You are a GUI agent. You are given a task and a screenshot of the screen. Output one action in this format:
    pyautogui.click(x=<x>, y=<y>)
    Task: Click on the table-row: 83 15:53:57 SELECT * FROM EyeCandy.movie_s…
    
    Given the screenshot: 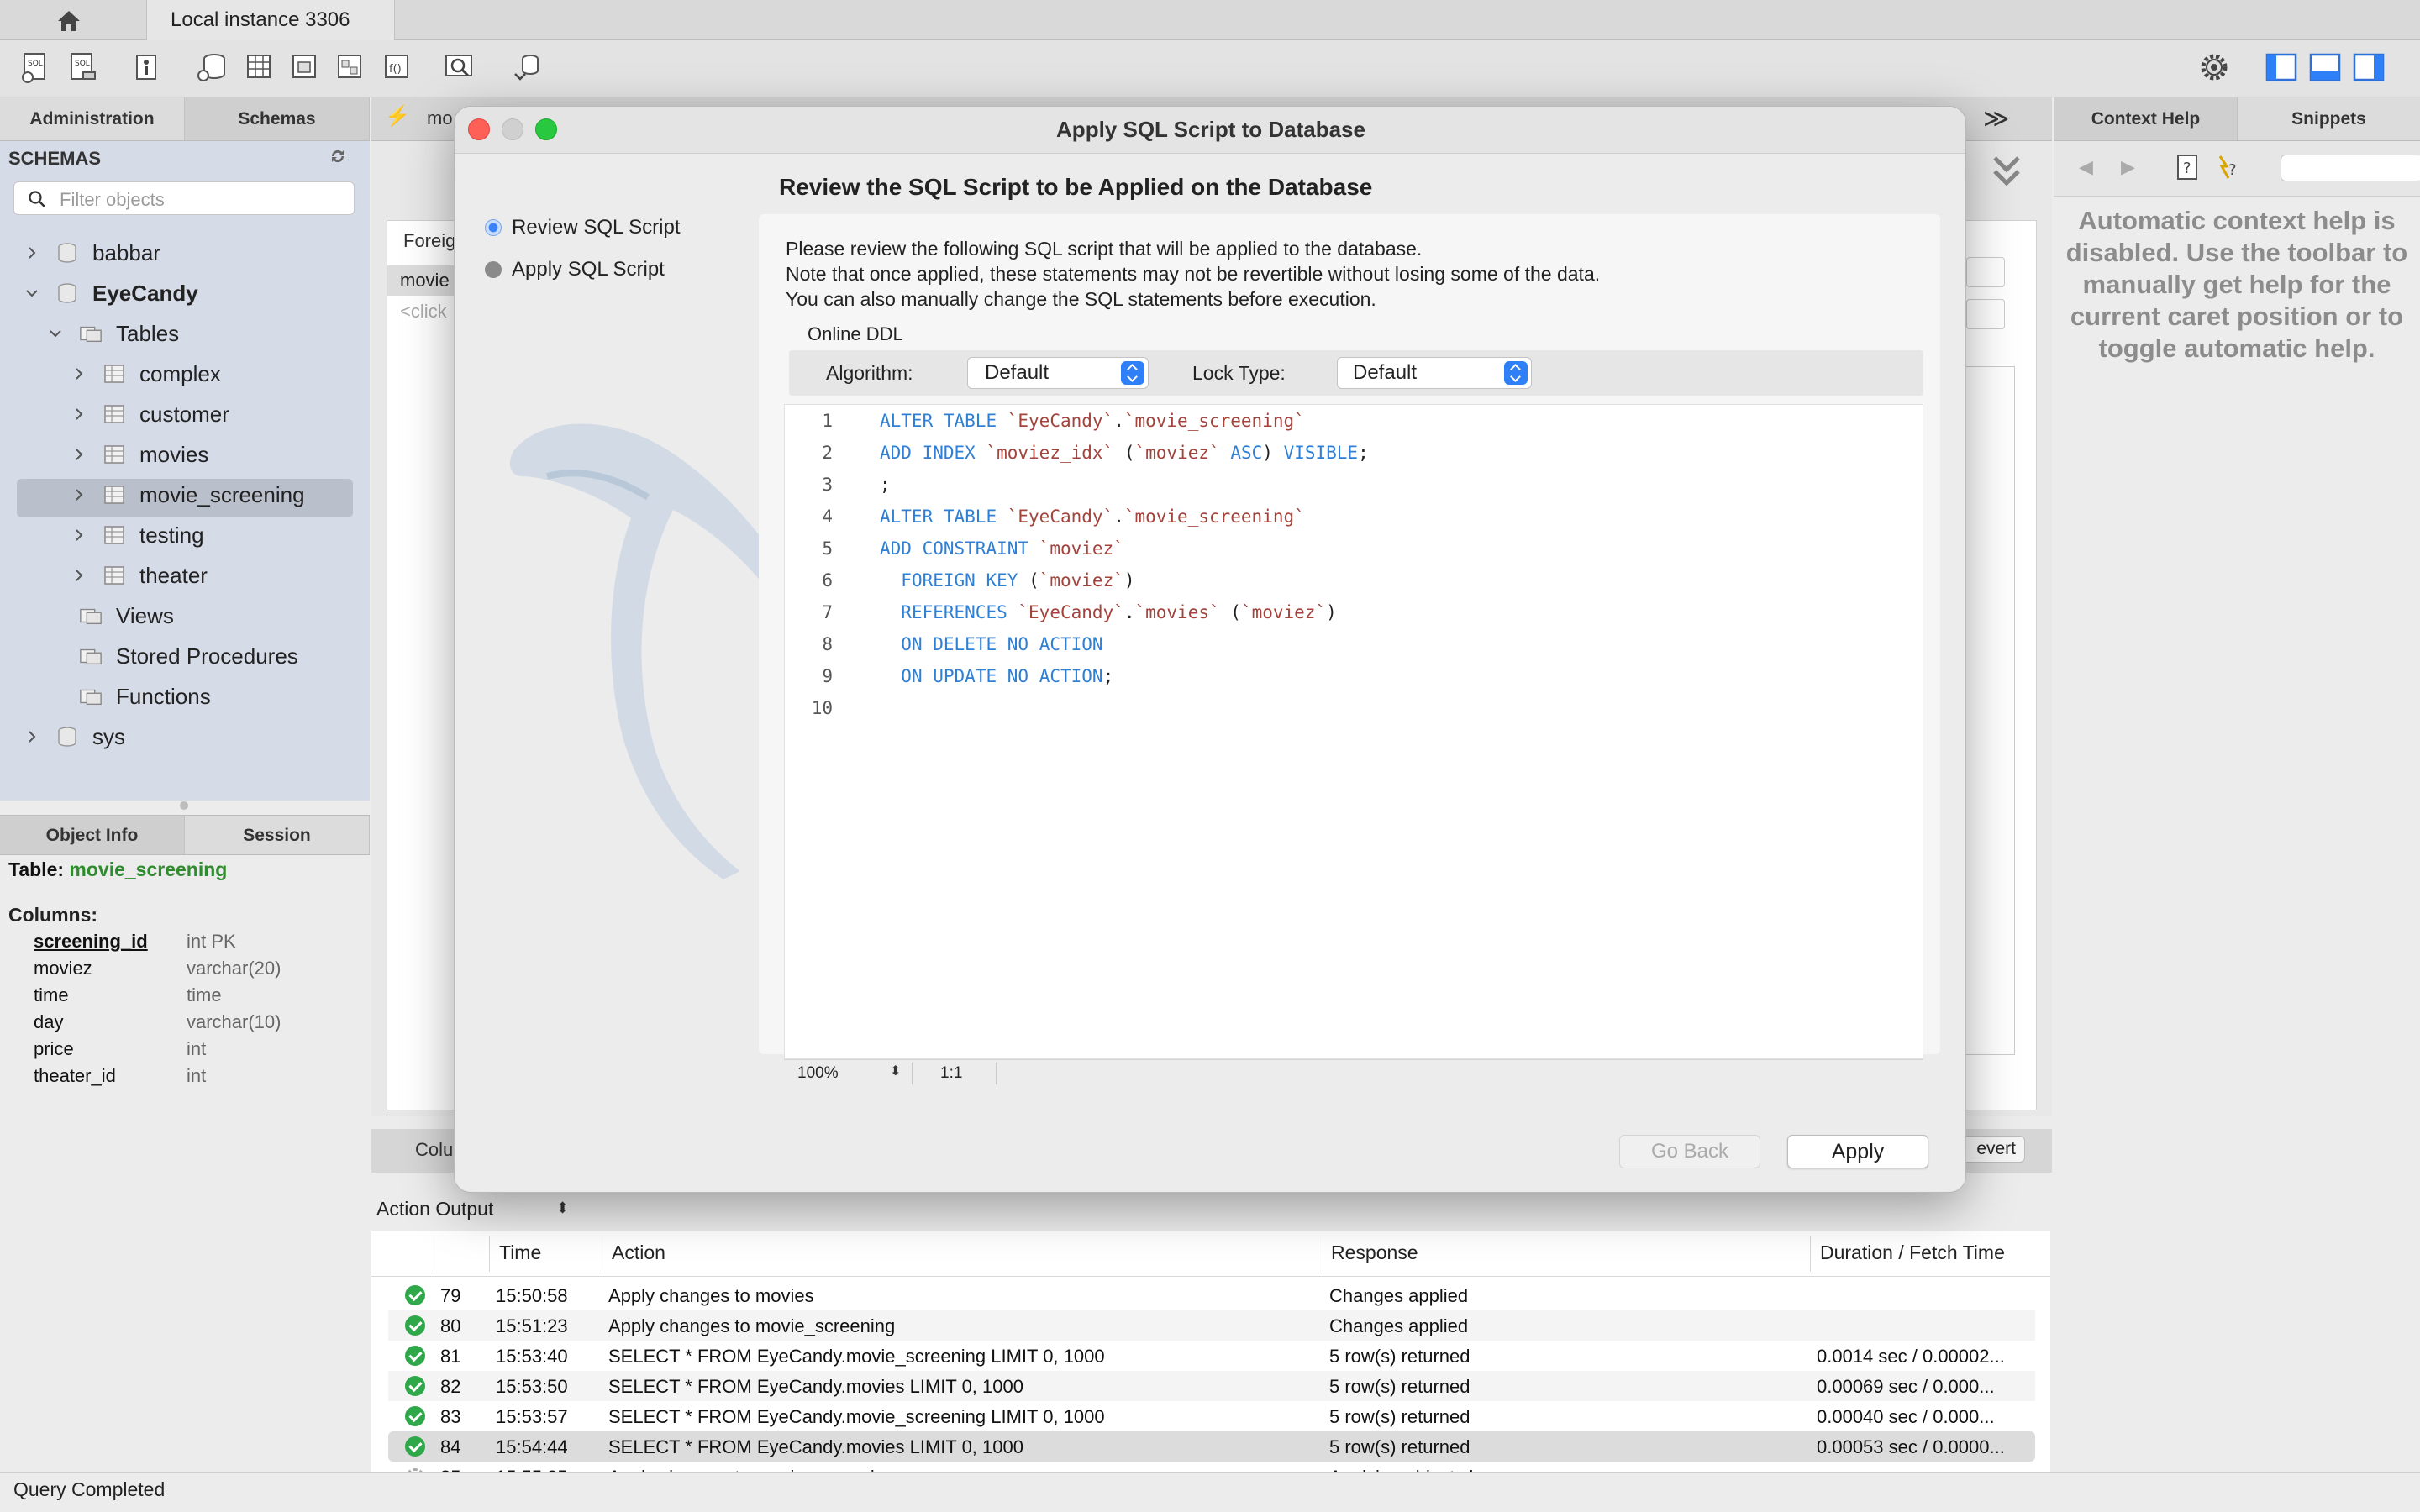 What is the action you would take?
    pyautogui.click(x=1211, y=1416)
    